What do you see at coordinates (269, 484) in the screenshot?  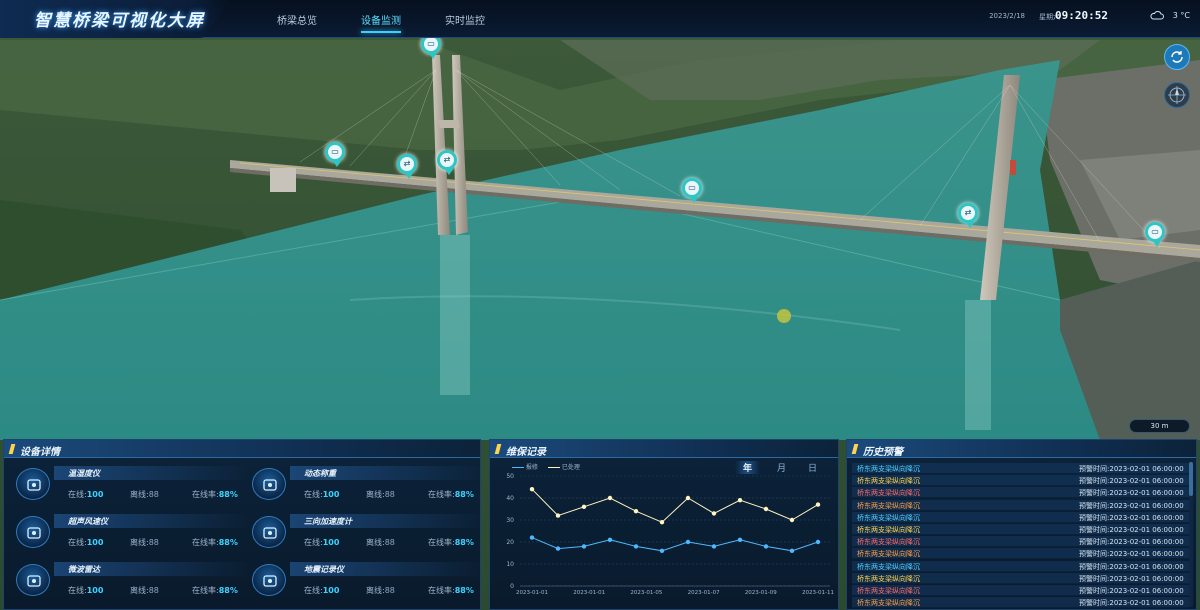 I see `scale-icon` at bounding box center [269, 484].